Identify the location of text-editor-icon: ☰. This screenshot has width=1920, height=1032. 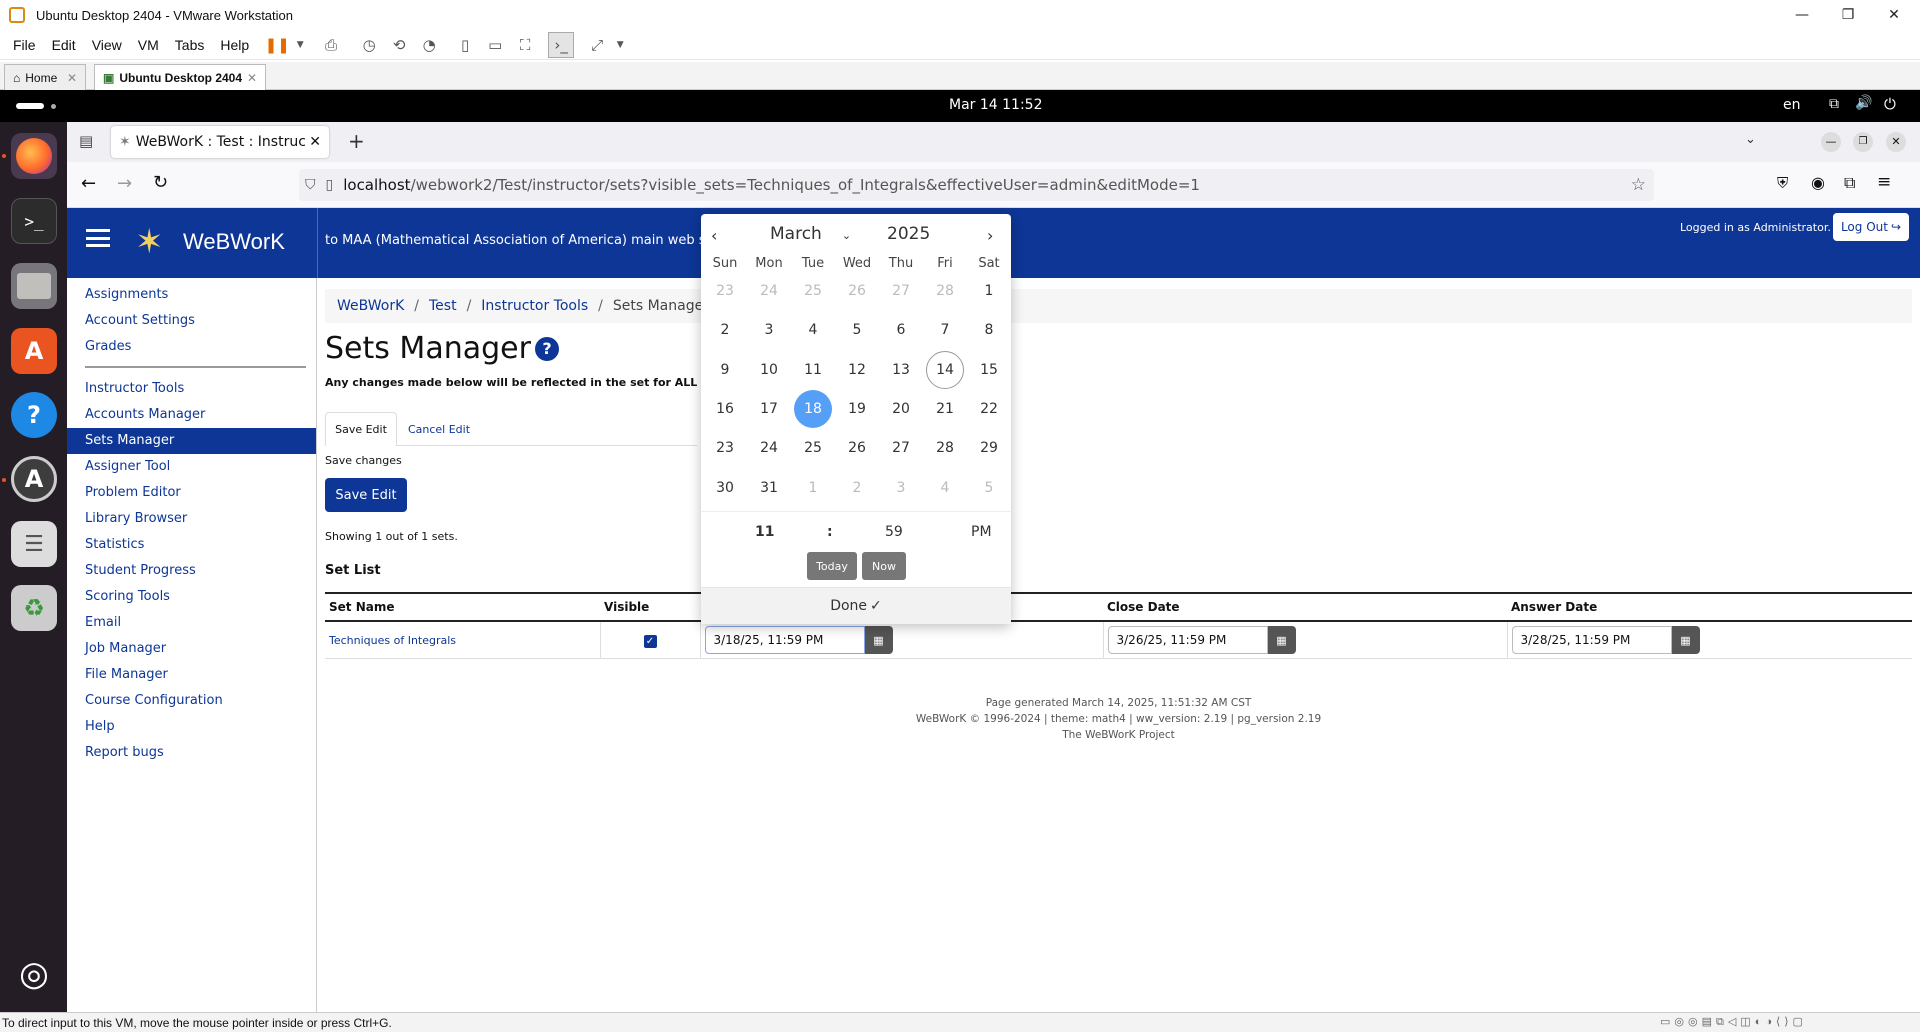
(34, 544).